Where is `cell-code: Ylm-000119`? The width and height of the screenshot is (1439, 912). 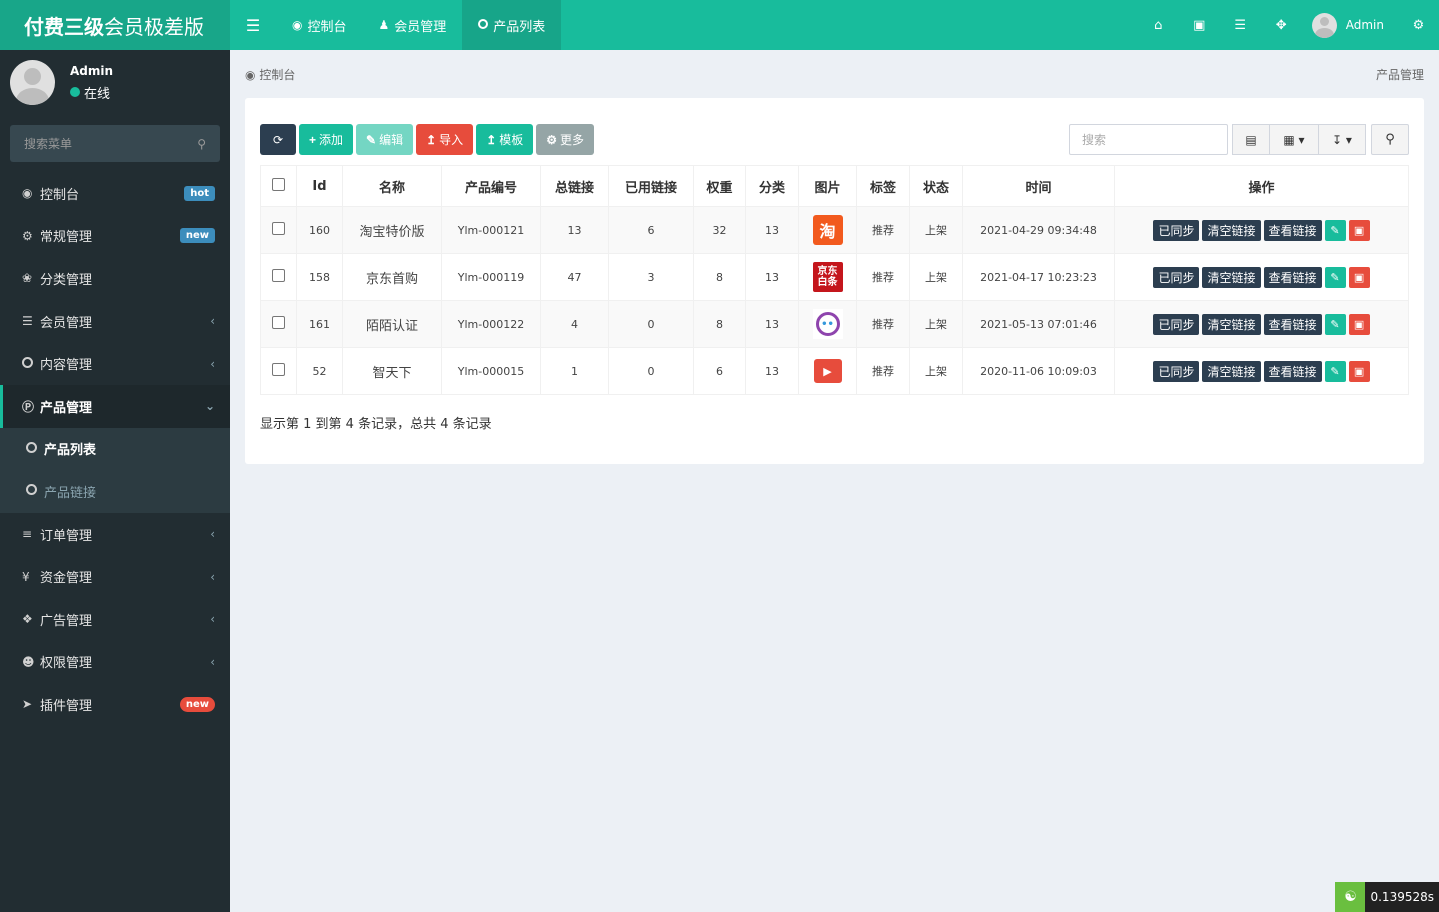
cell-code: Ylm-000119 is located at coordinates (491, 277).